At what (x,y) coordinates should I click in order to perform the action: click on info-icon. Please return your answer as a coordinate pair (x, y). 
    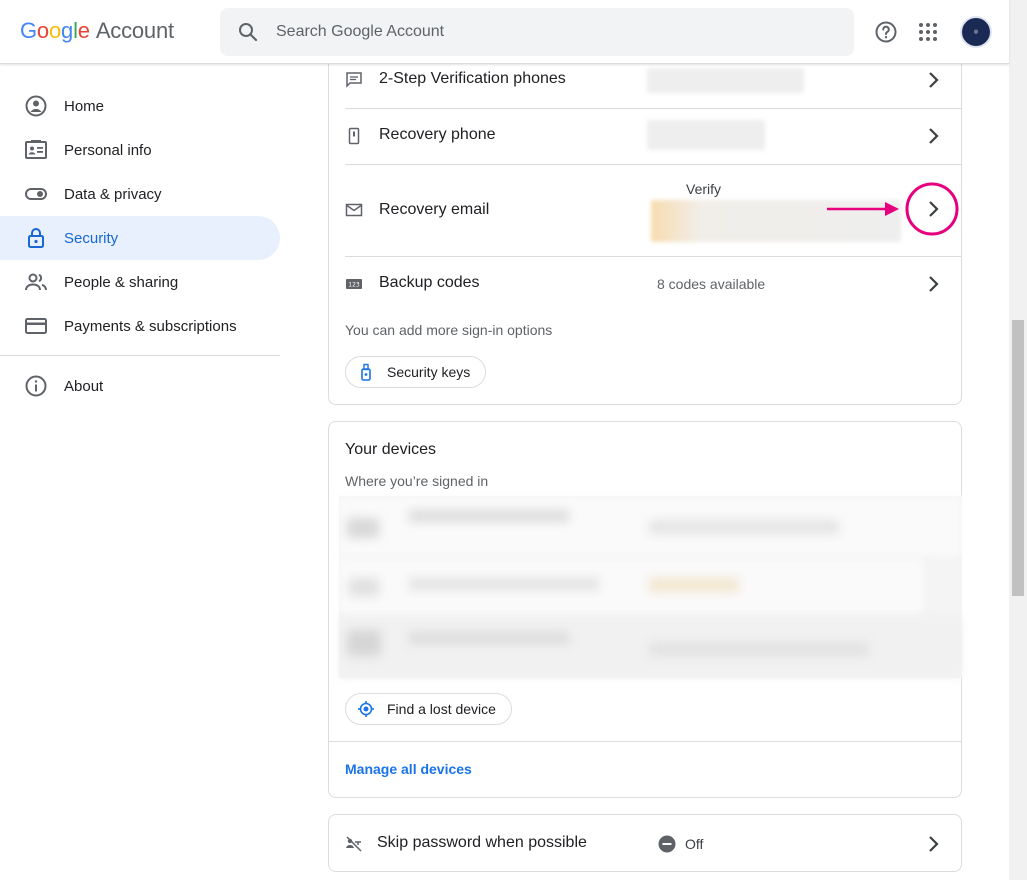
    Looking at the image, I should click on (36, 386).